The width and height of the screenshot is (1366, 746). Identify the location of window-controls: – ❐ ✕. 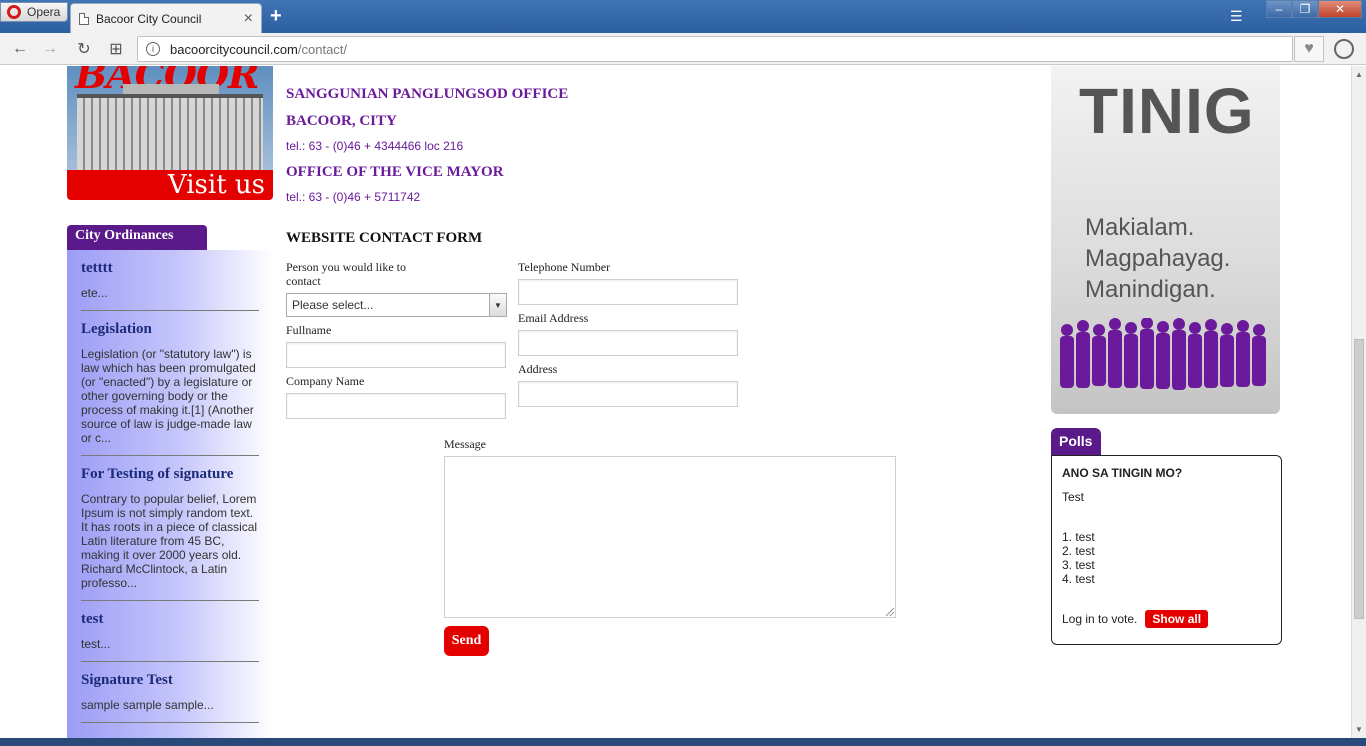
(1314, 9).